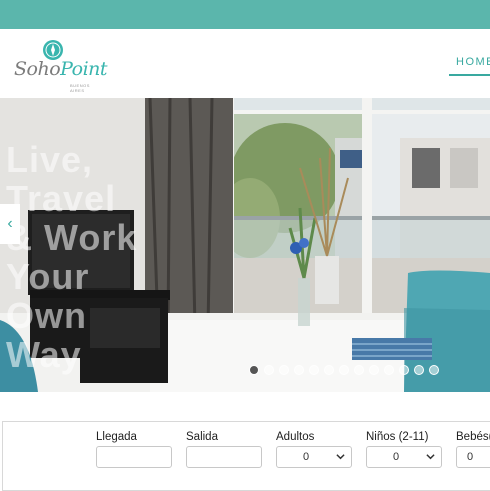 The width and height of the screenshot is (490, 491). What do you see at coordinates (470, 457) in the screenshot?
I see `bebes-select-value: 0` at bounding box center [470, 457].